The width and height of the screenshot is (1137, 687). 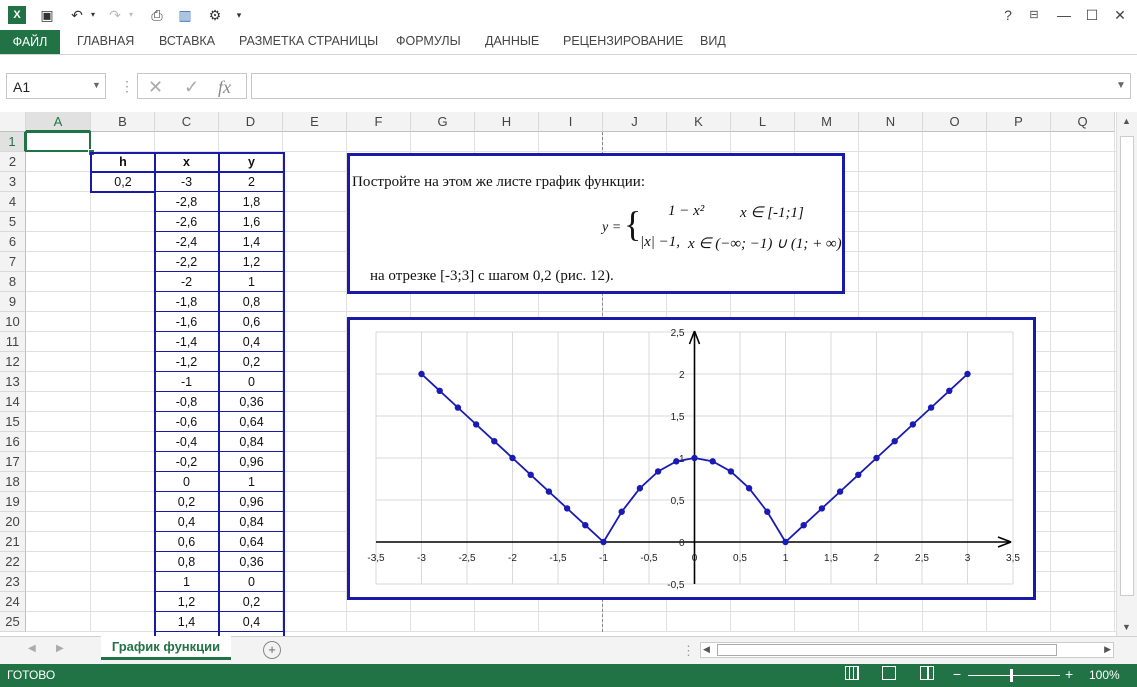 I want to click on tab-home: ГЛАВНАЯ, so click(x=105, y=41).